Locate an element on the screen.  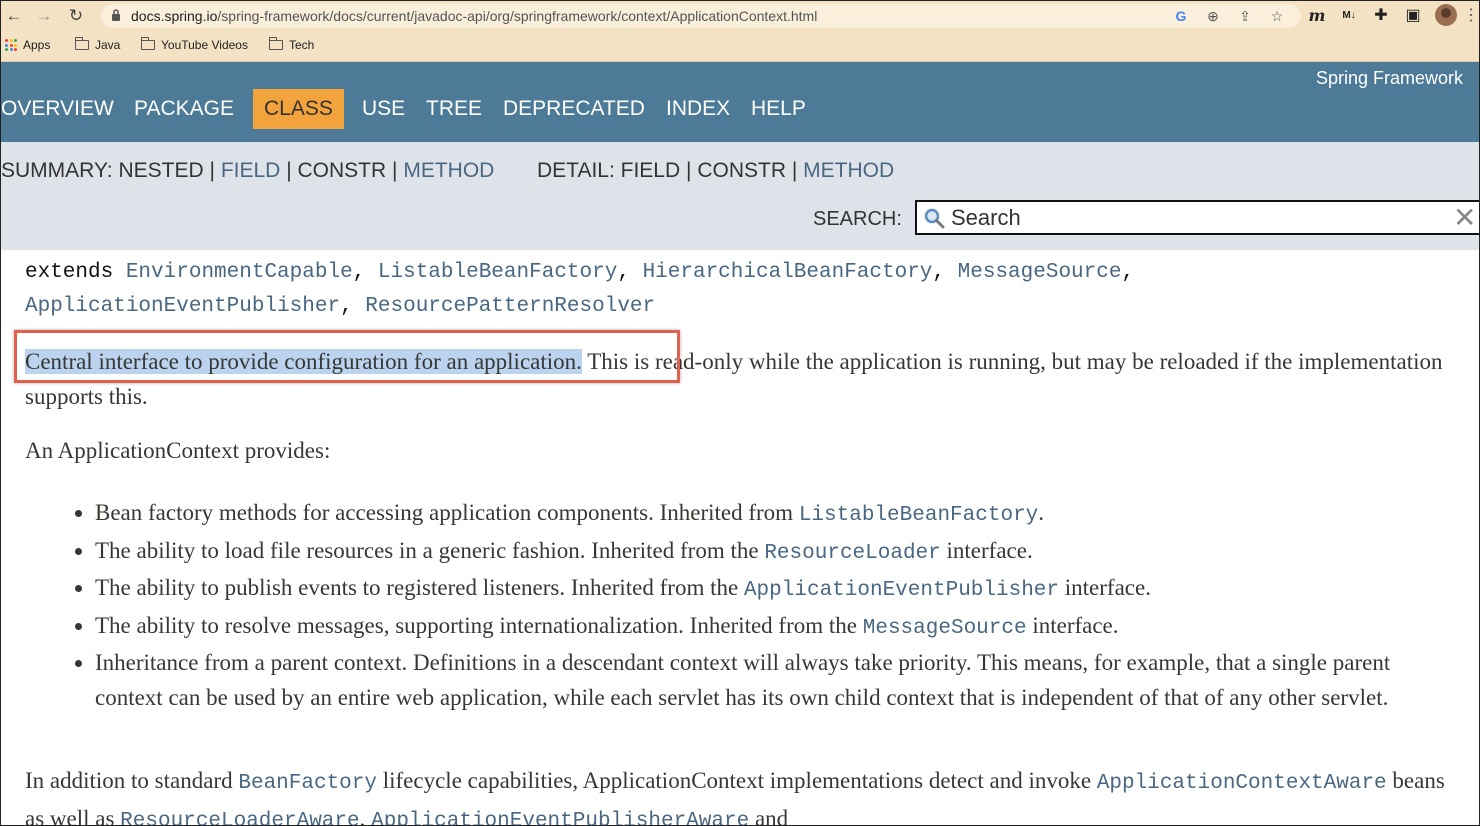
nav-class: CLASS is located at coordinates (298, 109).